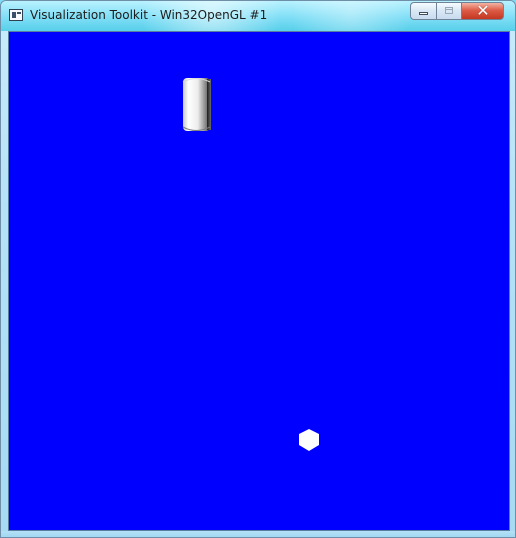  What do you see at coordinates (258, 534) in the screenshot?
I see `window-bottom-frame` at bounding box center [258, 534].